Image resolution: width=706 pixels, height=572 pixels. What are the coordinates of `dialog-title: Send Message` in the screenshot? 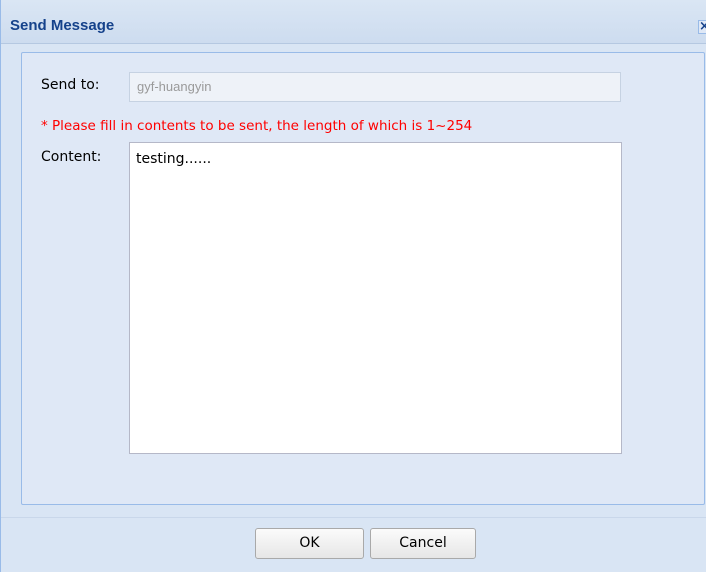 It's located at (62, 25).